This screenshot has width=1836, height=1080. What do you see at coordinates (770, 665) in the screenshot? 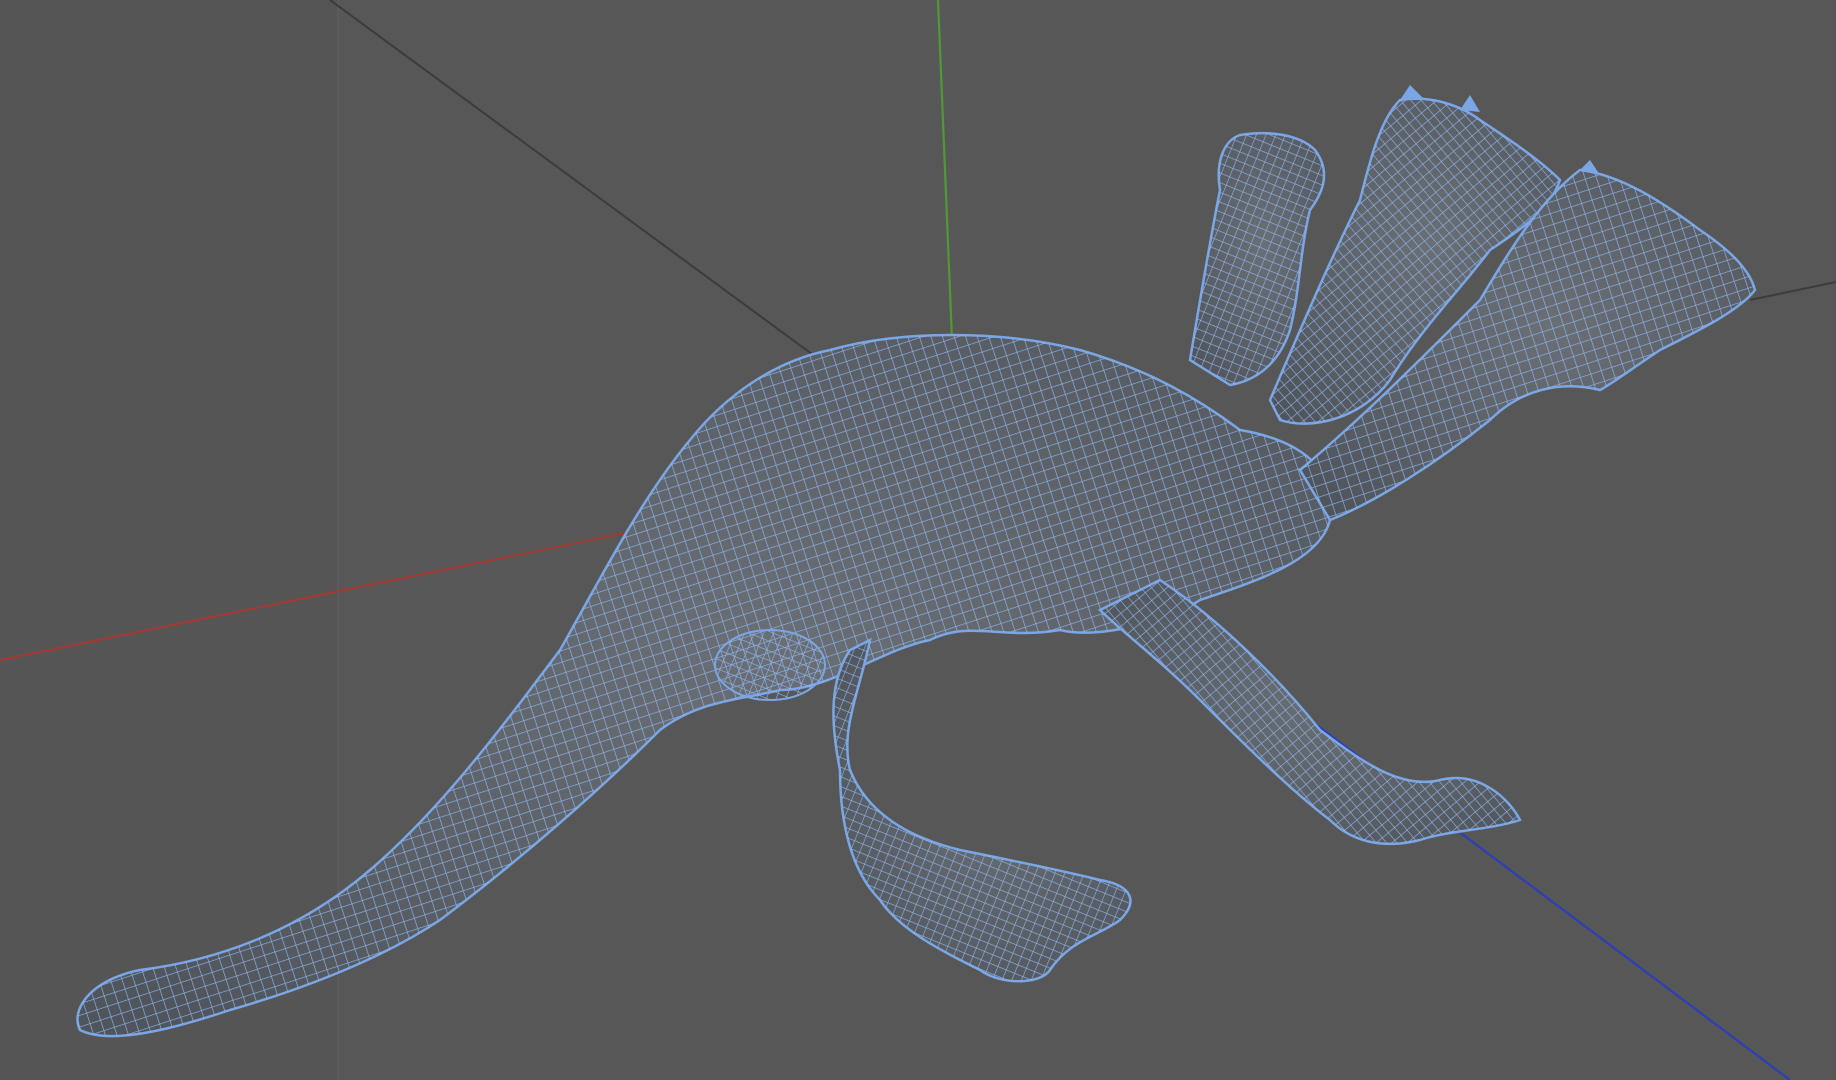
I see `mesh-haunch` at bounding box center [770, 665].